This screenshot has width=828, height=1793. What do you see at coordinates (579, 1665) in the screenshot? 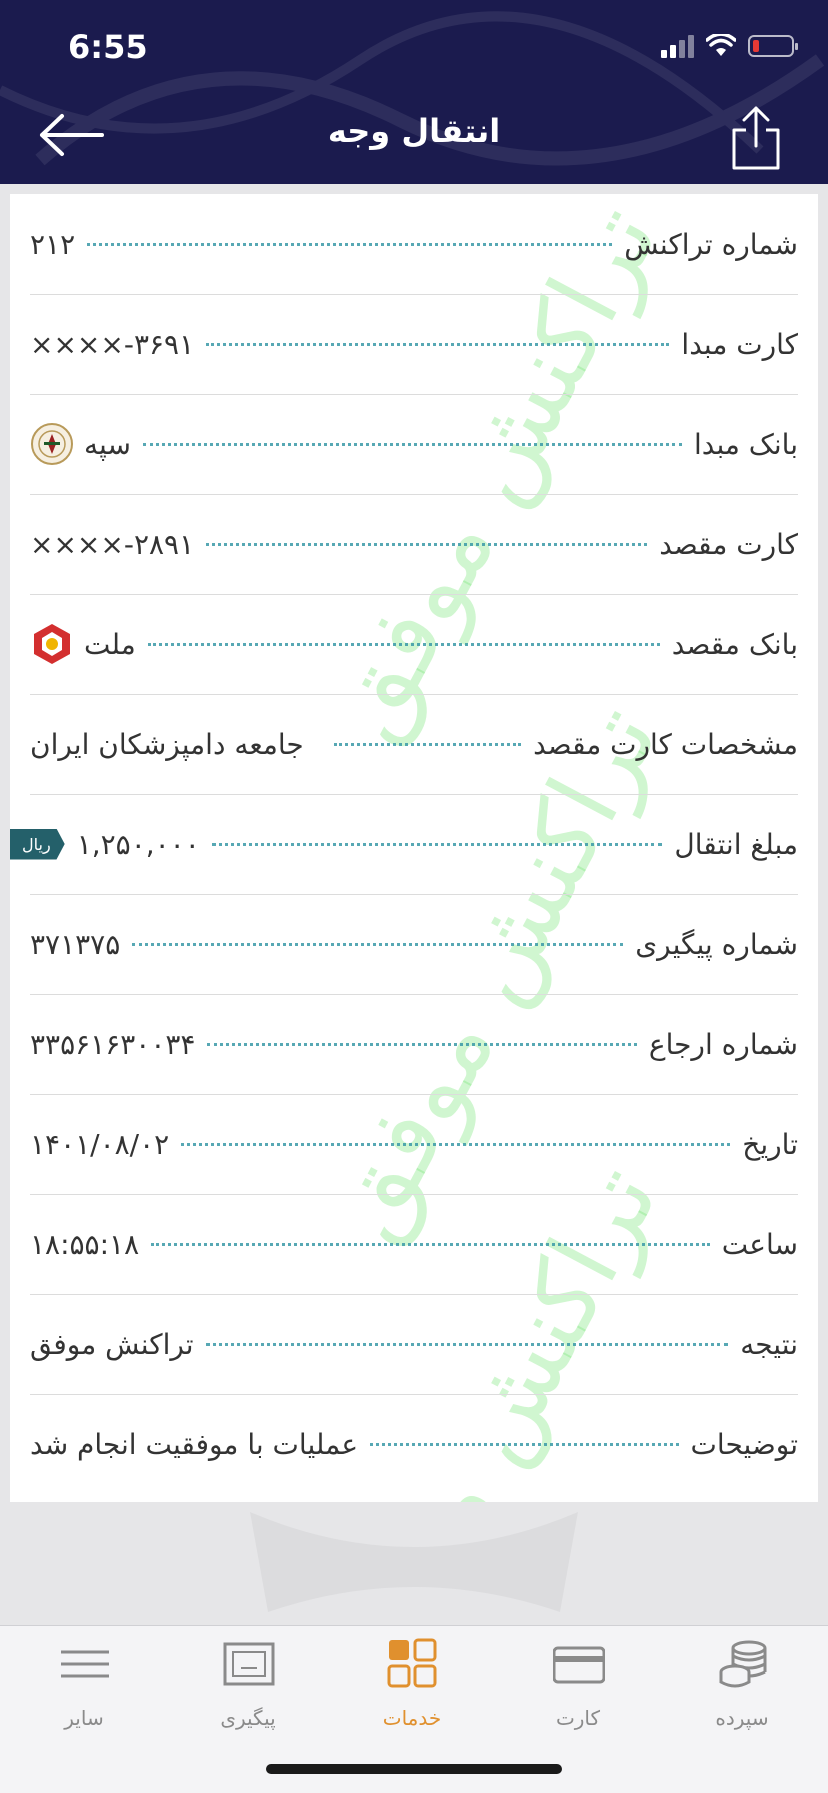
I see `card-icon` at bounding box center [579, 1665].